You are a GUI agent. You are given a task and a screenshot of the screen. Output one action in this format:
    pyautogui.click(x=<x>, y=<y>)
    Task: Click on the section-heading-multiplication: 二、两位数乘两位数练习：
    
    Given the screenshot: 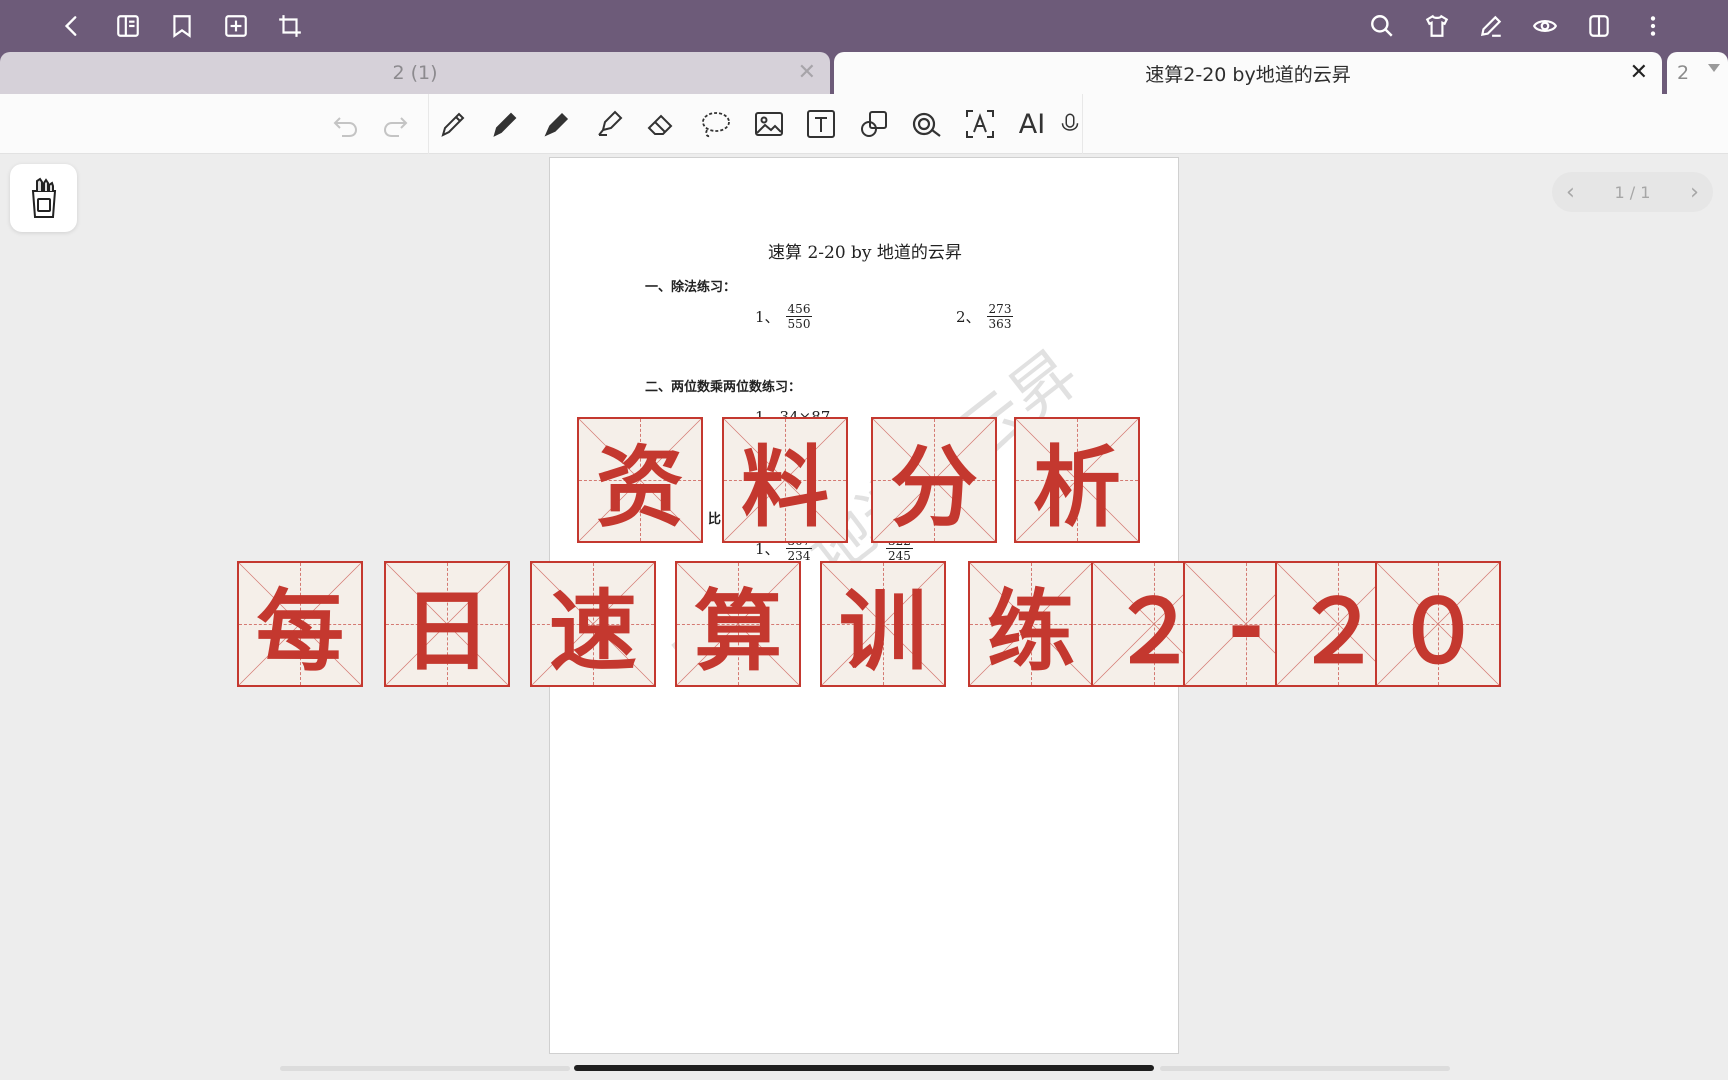 What is the action you would take?
    pyautogui.click(x=723, y=387)
    